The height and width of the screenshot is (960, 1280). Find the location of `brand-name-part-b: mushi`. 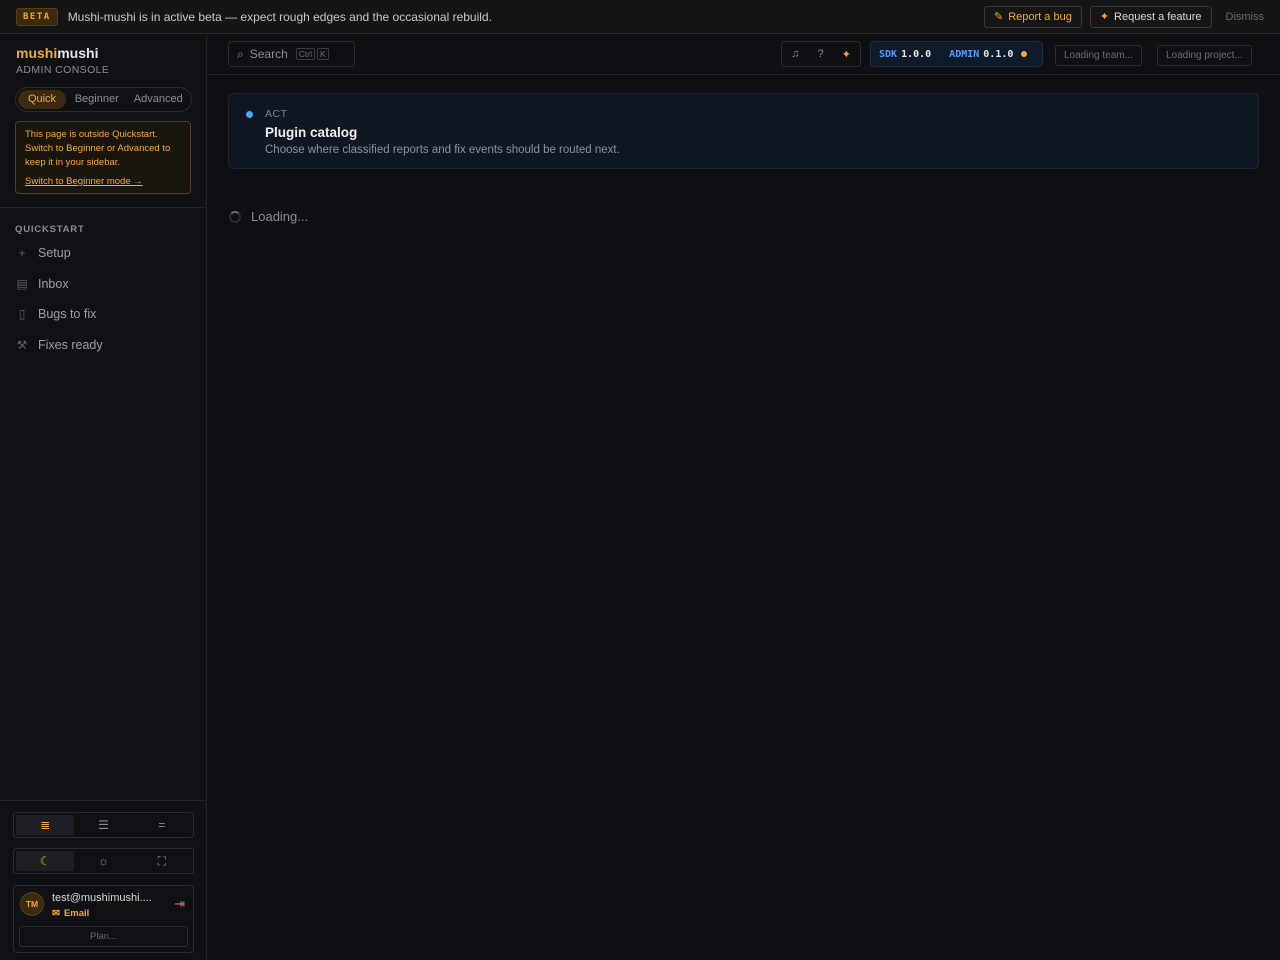

brand-name-part-b: mushi is located at coordinates (78, 53).